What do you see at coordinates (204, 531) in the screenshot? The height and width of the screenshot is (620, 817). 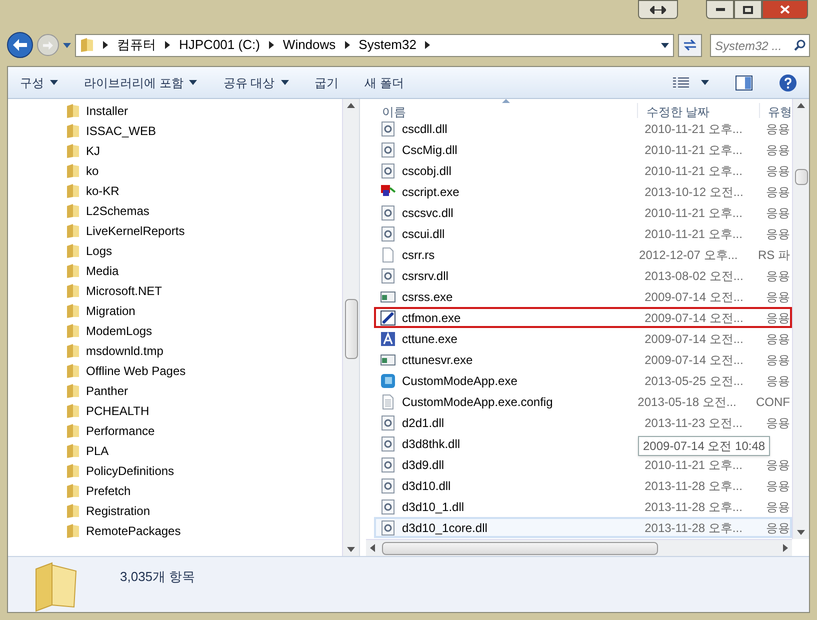 I see `folder-item: RemotePackages` at bounding box center [204, 531].